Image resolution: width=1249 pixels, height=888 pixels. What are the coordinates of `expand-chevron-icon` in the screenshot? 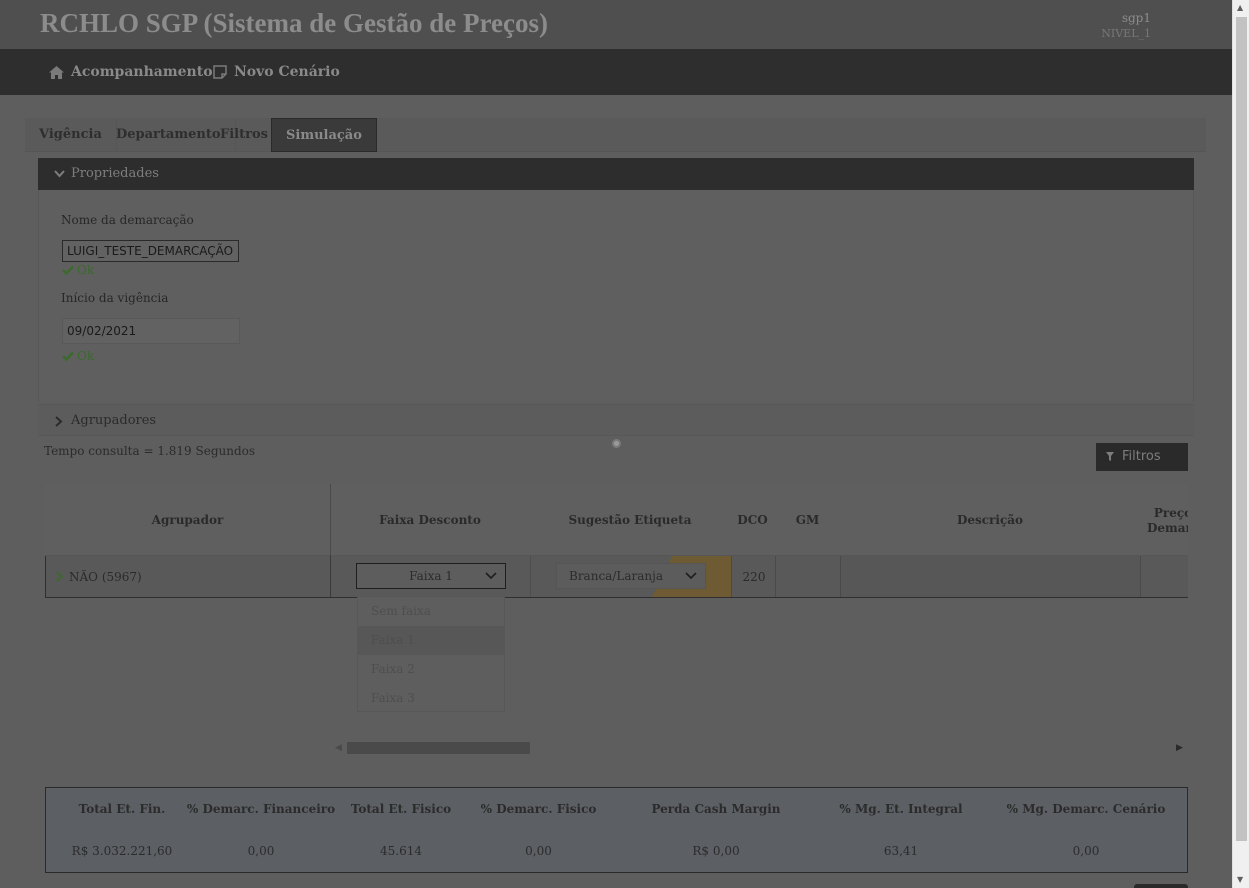 It's located at (59, 576).